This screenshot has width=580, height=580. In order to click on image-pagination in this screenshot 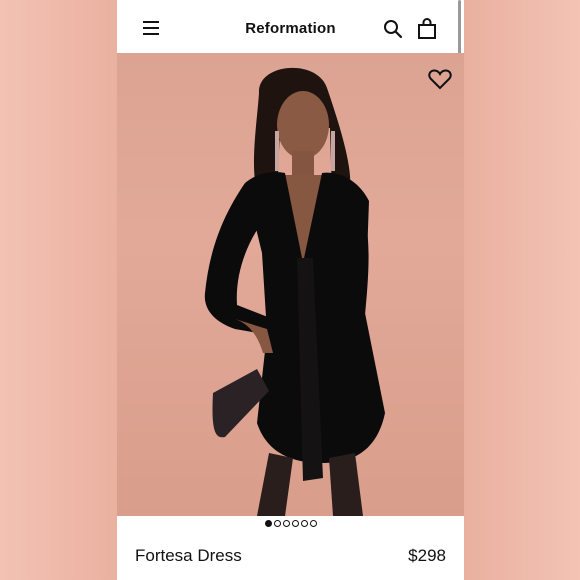, I will do `click(290, 523)`.